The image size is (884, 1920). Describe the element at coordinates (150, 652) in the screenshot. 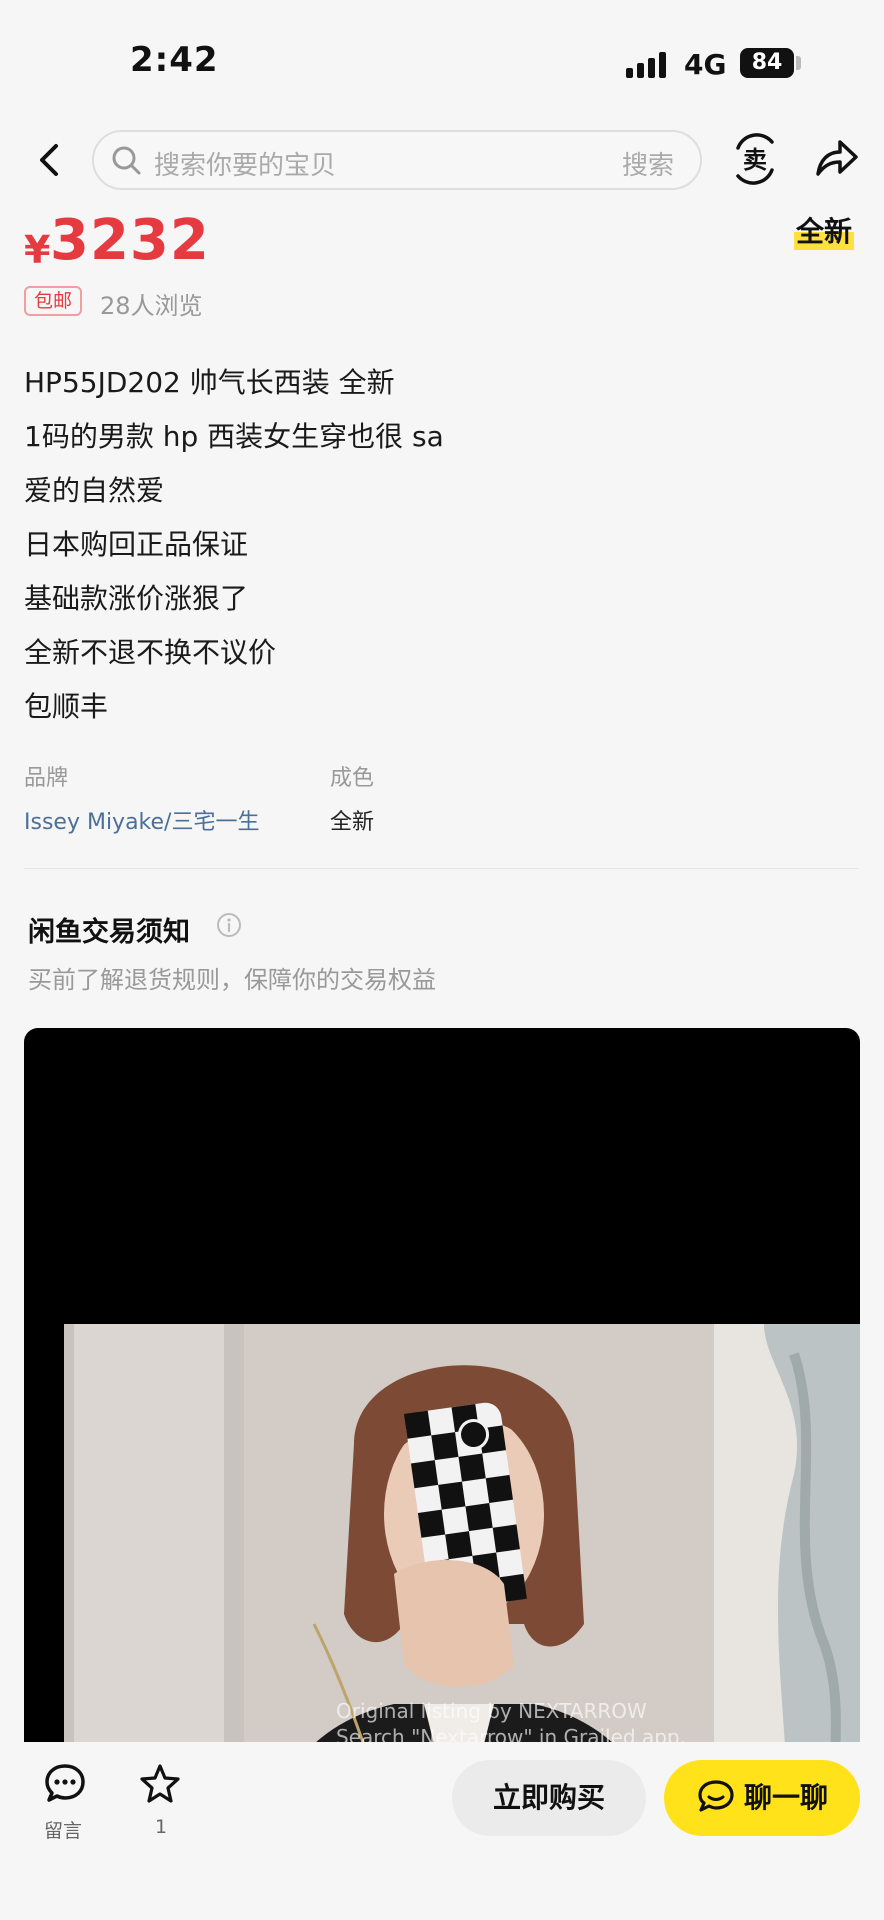

I see `description-line: 全新不退不换不议价` at that location.